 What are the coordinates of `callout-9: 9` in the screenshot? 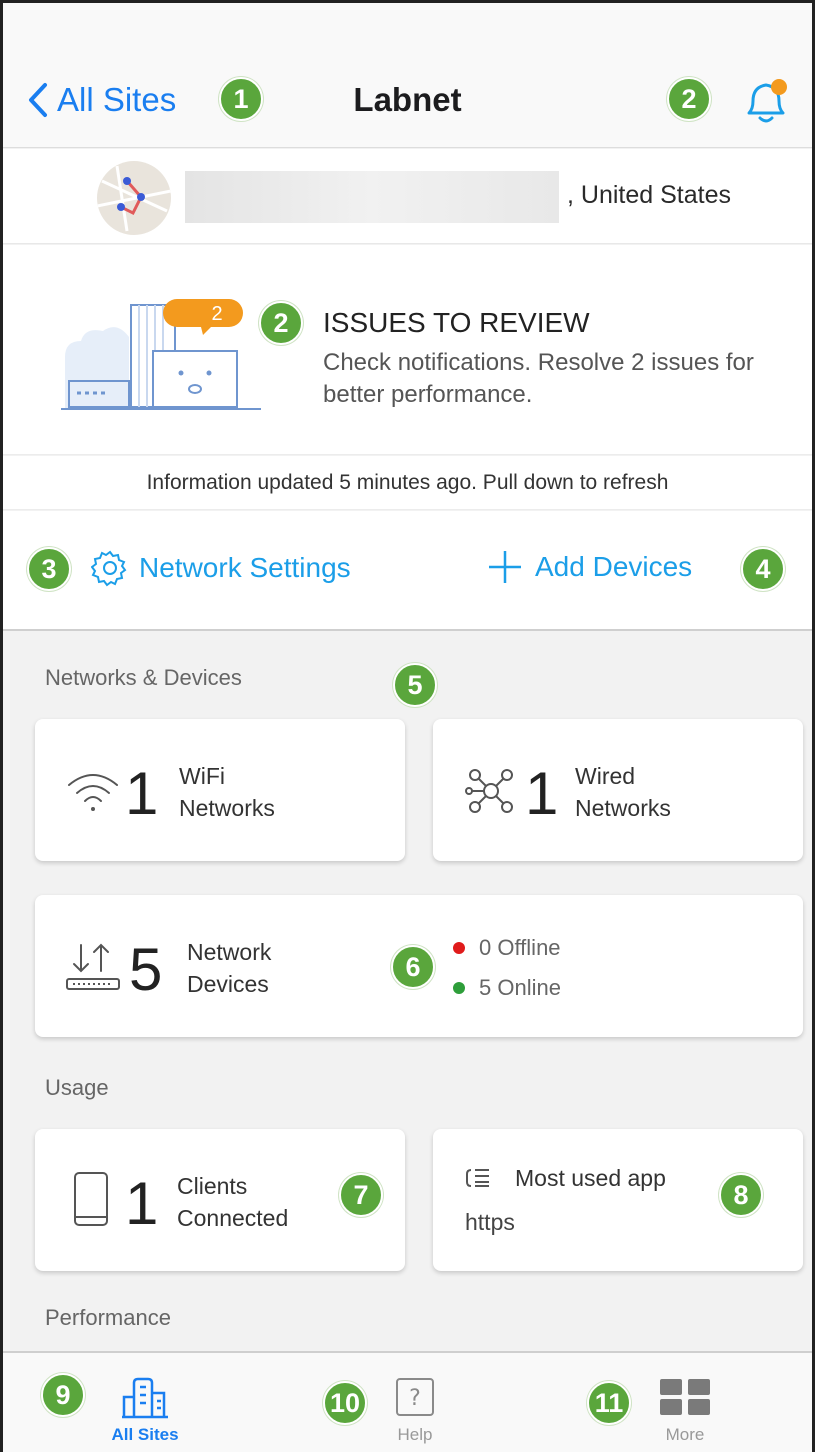 It's located at (63, 1395).